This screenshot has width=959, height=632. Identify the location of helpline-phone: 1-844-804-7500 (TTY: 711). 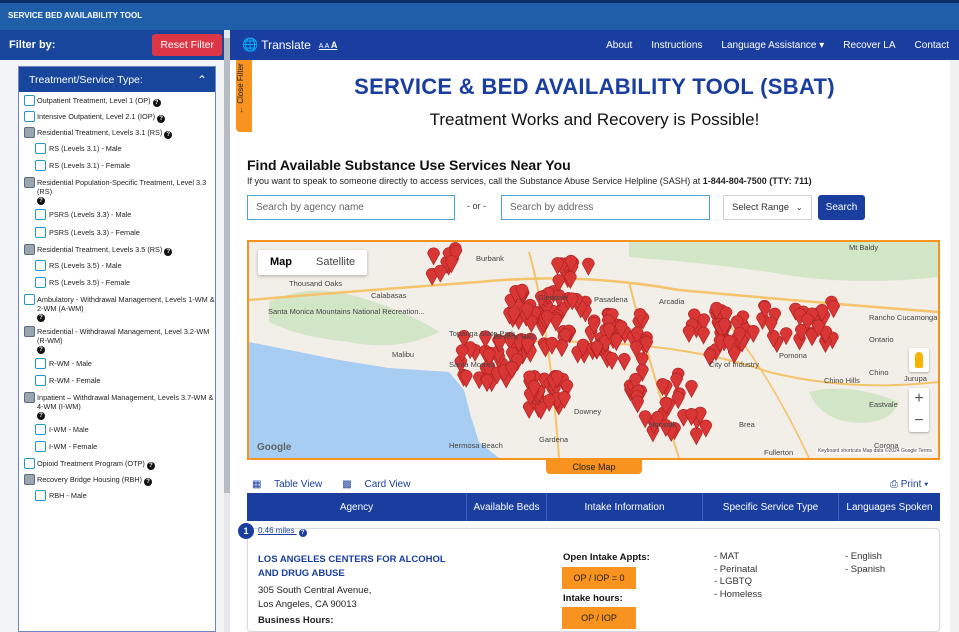
(757, 181).